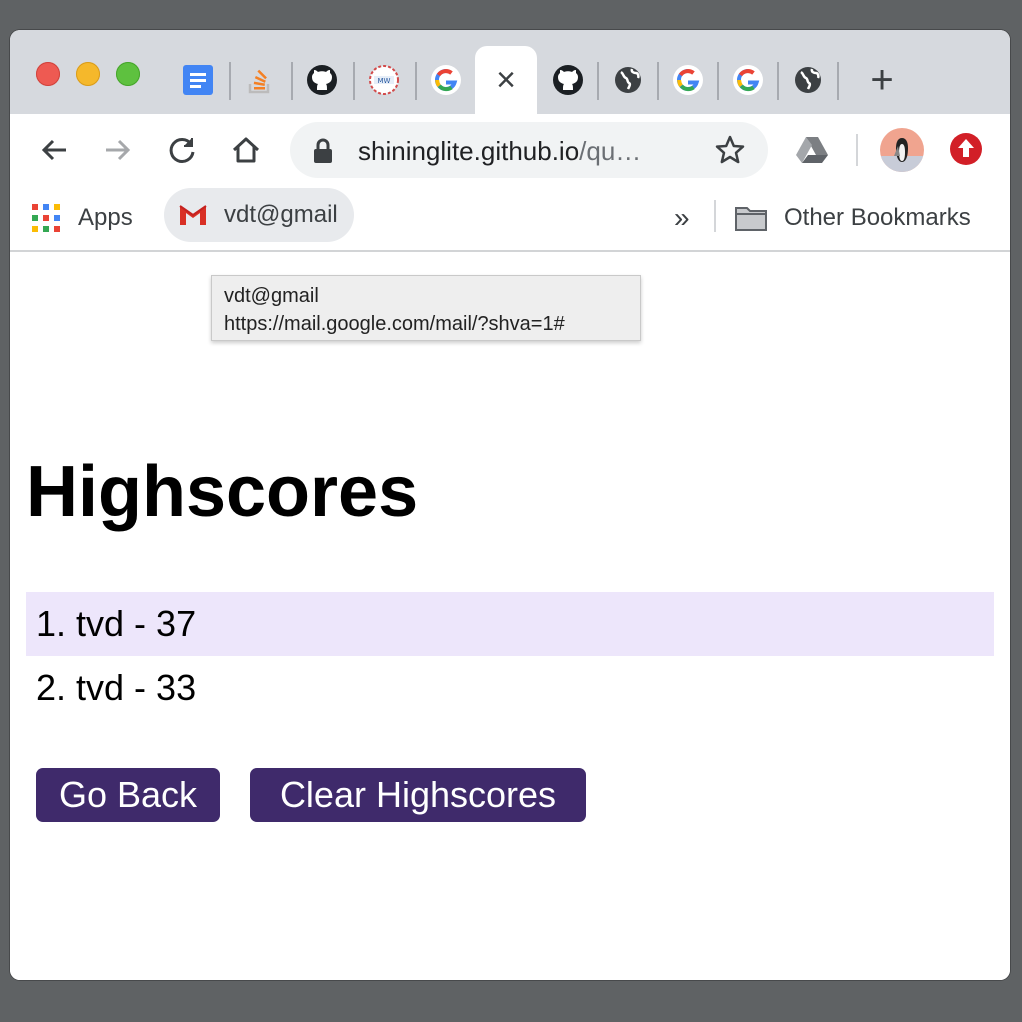 The image size is (1022, 1022). What do you see at coordinates (281, 214) in the screenshot?
I see `bookmark-gmail-label: vdt@gmail` at bounding box center [281, 214].